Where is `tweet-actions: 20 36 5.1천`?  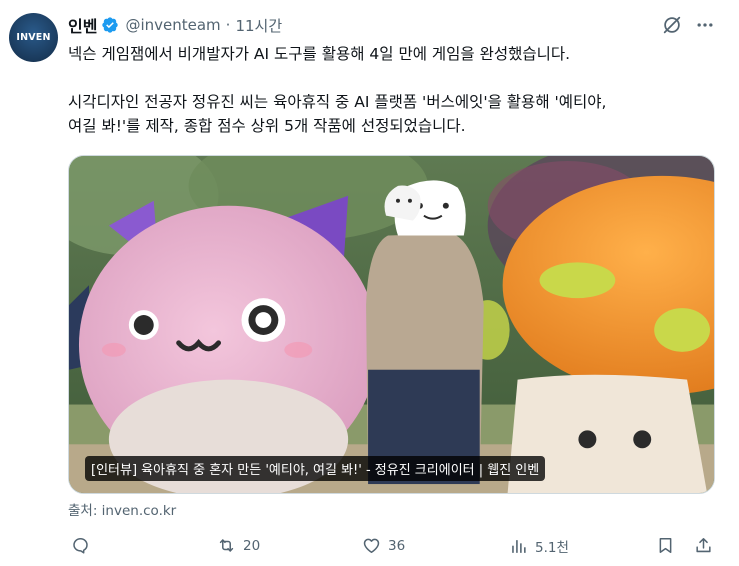 tweet-actions: 20 36 5.1천 is located at coordinates (369, 549).